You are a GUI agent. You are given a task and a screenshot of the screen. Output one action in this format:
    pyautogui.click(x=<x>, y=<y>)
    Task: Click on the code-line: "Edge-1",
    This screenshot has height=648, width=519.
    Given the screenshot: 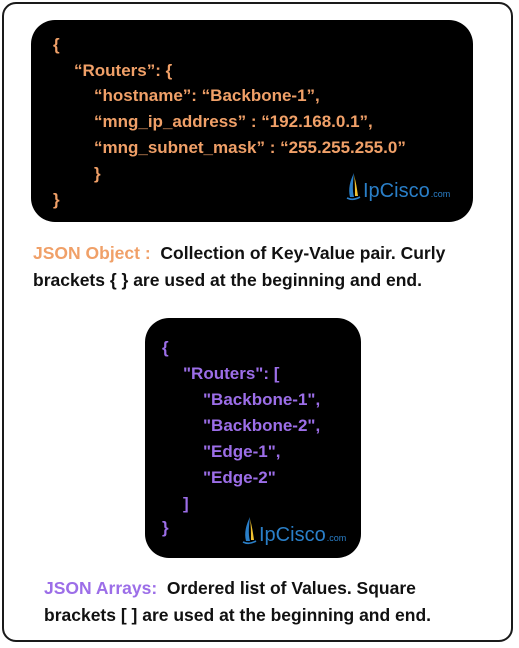 What is the action you would take?
    pyautogui.click(x=242, y=451)
    